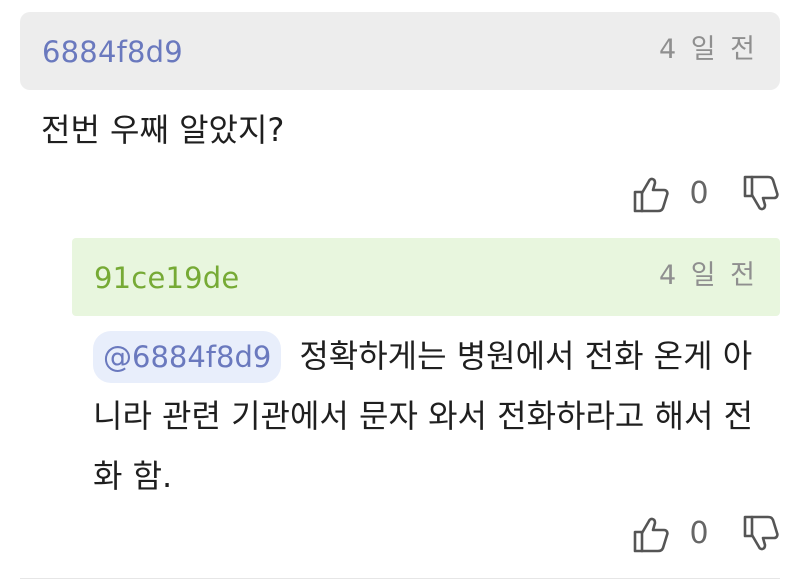 The height and width of the screenshot is (579, 800). What do you see at coordinates (708, 49) in the screenshot?
I see `comment-time: 4 일 전` at bounding box center [708, 49].